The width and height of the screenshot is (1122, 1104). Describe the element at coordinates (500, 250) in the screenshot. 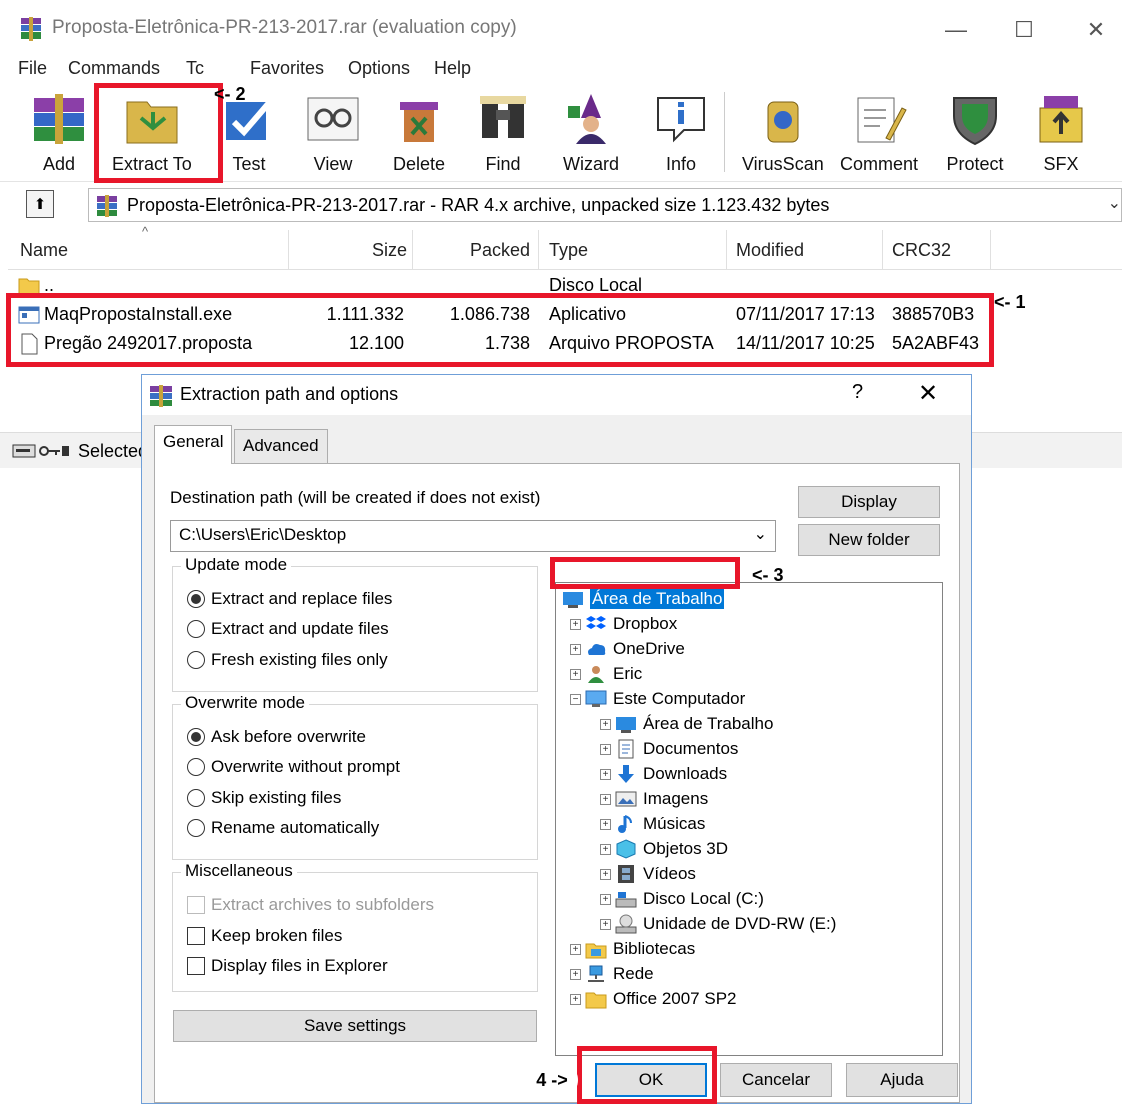

I see `column-packed: Packed` at that location.